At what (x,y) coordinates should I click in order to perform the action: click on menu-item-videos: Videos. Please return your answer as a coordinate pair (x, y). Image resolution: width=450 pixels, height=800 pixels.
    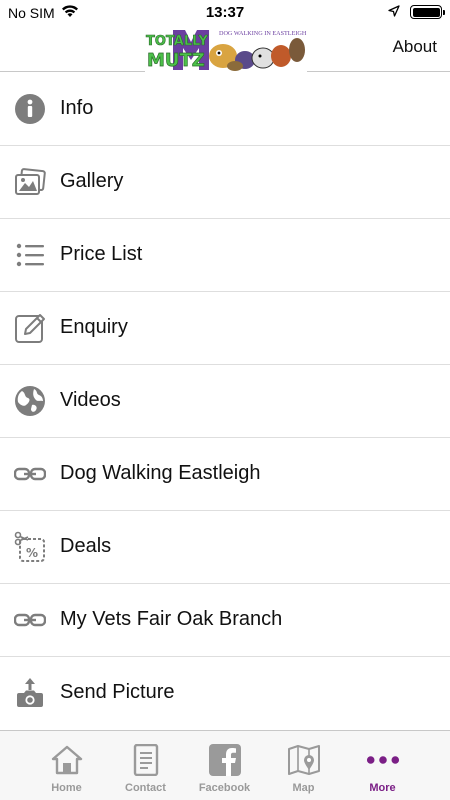
    Looking at the image, I should click on (225, 401).